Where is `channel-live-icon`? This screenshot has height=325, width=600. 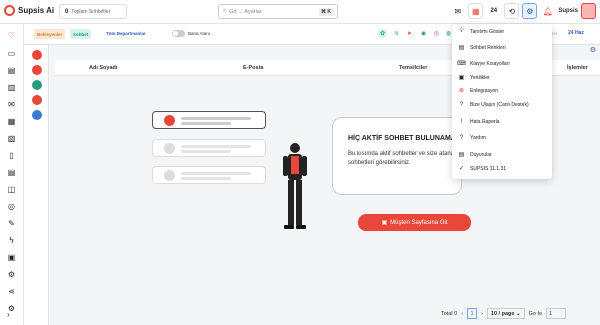
channel-live-icon is located at coordinates (37, 55).